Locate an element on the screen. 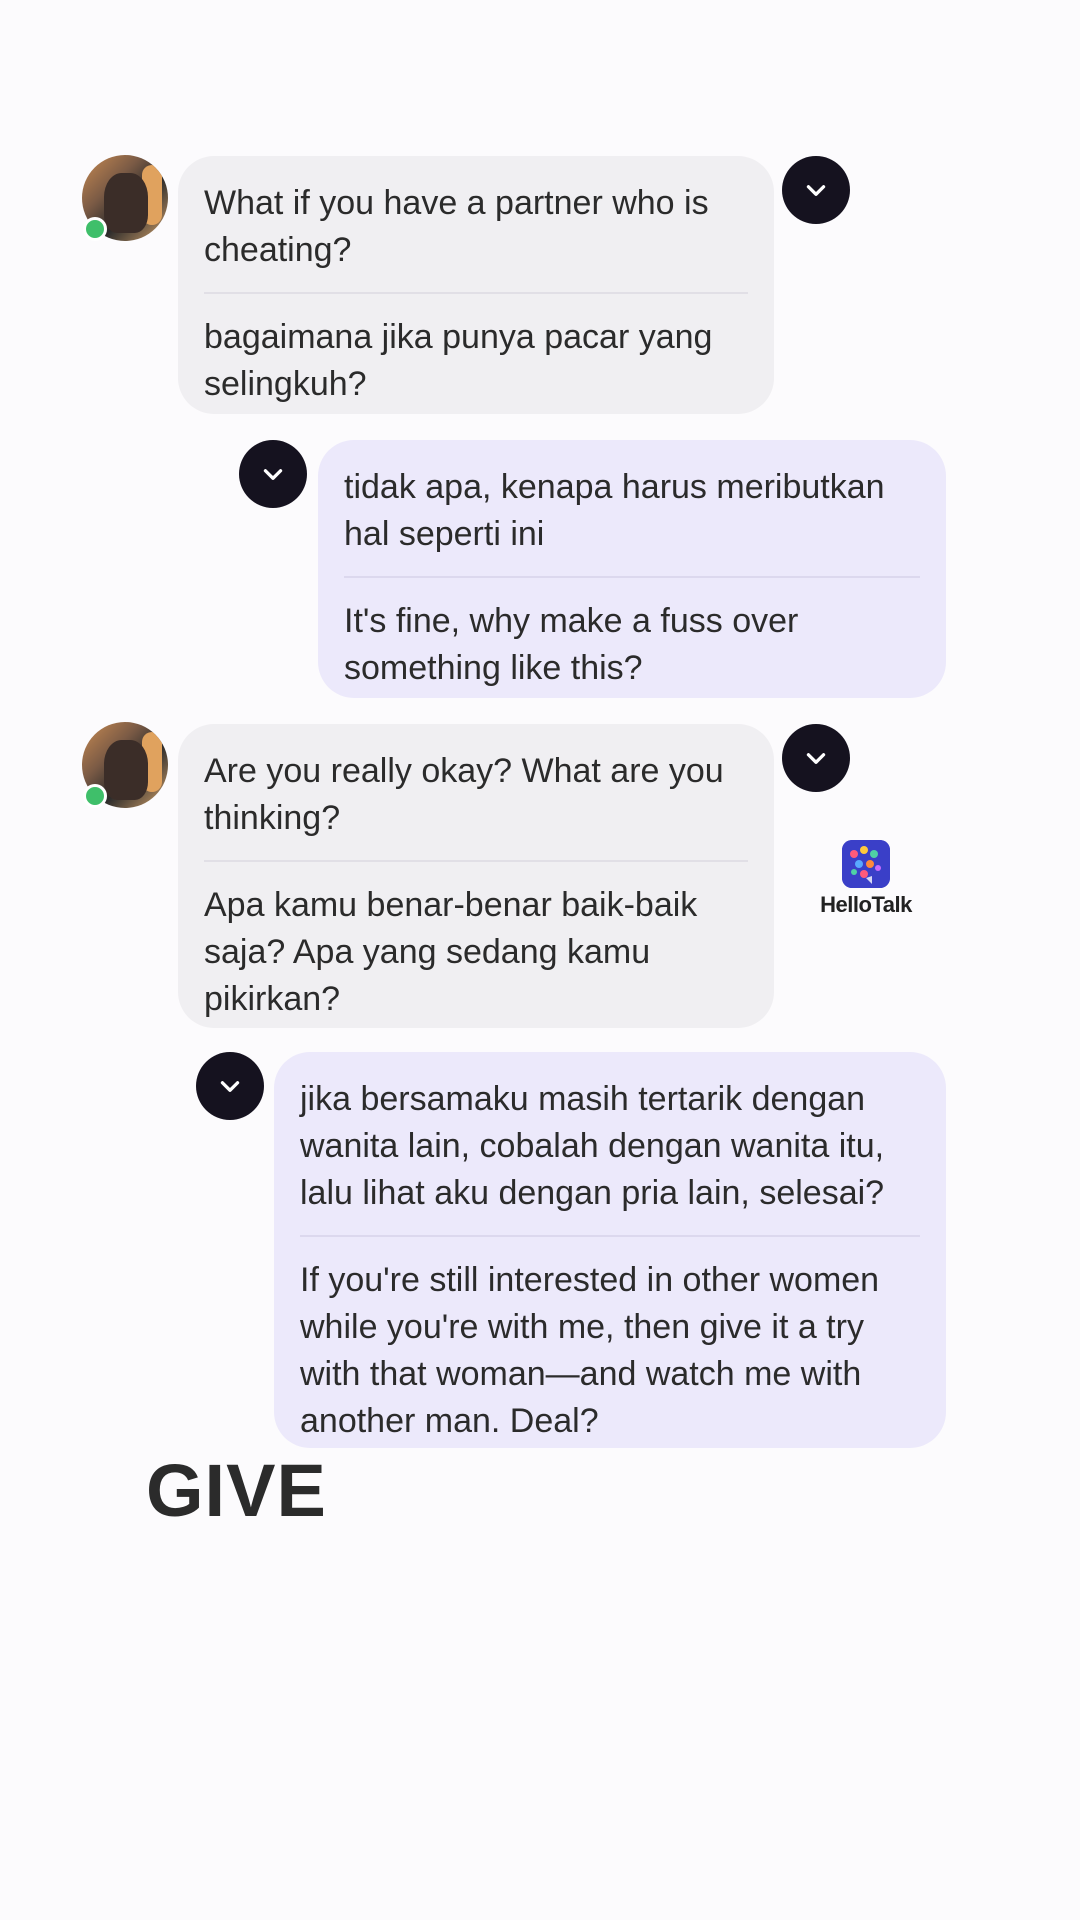 The height and width of the screenshot is (1920, 1080). hellotalk-logo-graphic is located at coordinates (866, 864).